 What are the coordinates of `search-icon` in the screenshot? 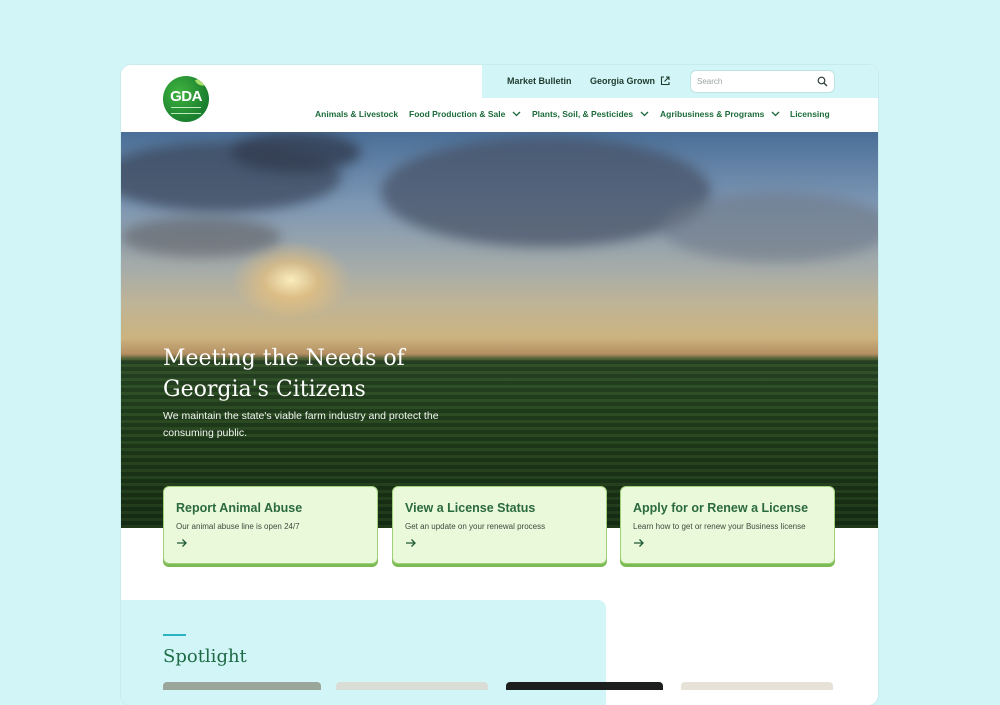 It's located at (822, 81).